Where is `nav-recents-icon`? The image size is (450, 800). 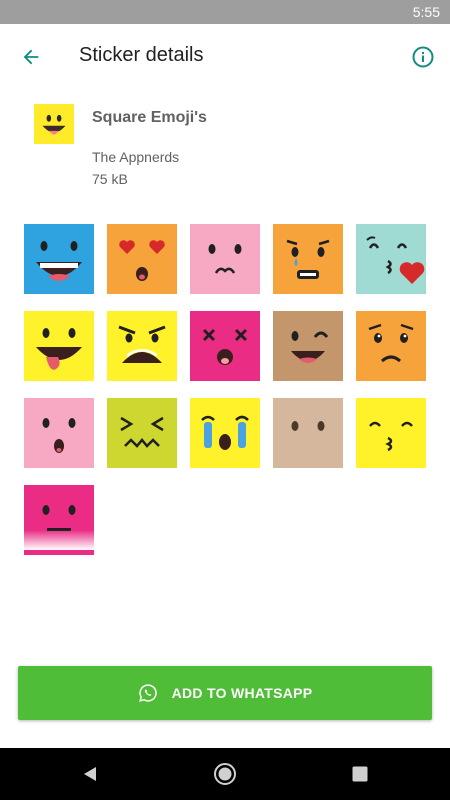 nav-recents-icon is located at coordinates (360, 774).